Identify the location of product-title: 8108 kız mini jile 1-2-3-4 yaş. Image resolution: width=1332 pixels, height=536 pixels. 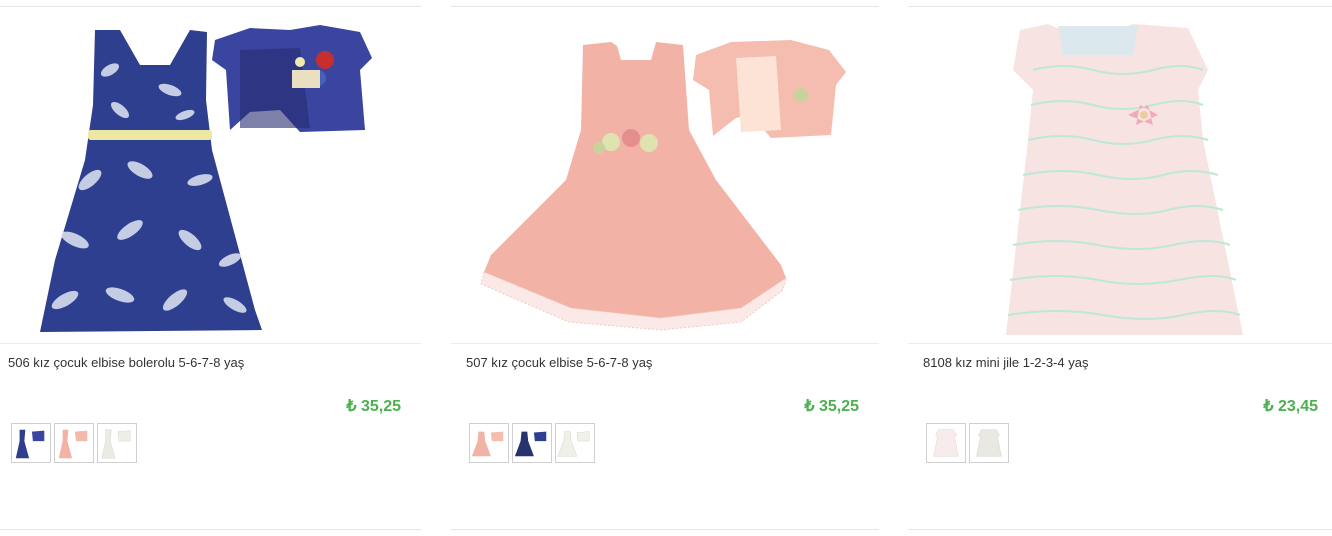
(1005, 362).